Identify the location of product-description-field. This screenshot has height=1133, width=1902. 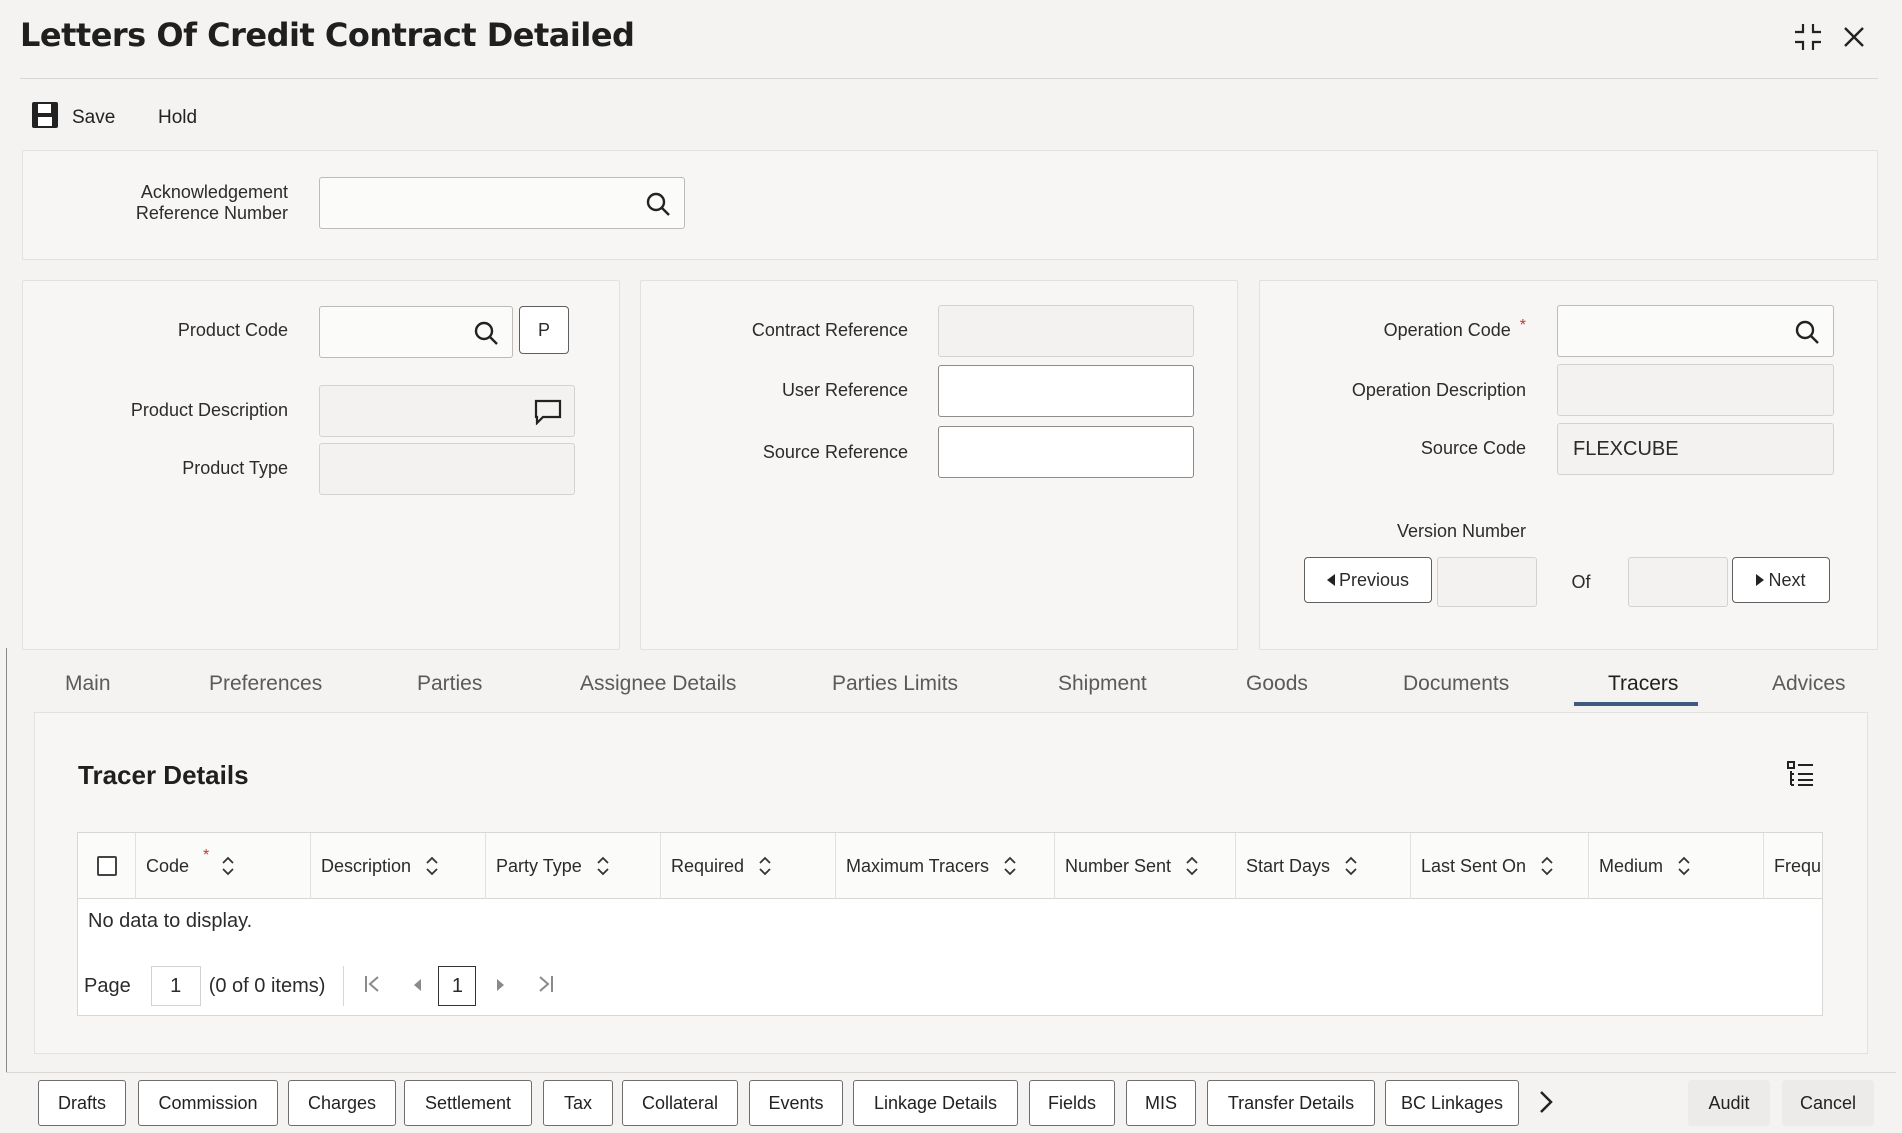
(447, 411).